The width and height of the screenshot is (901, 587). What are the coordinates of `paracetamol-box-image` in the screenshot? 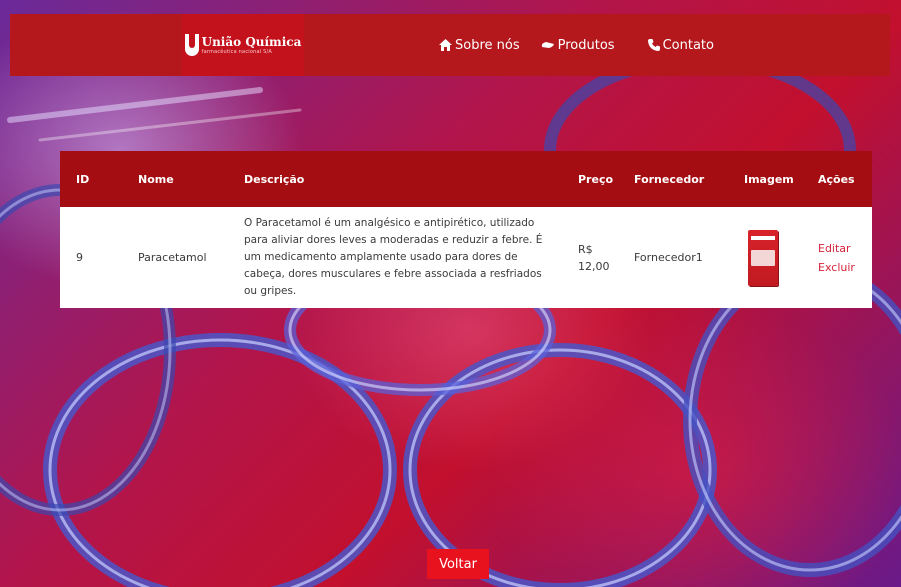 It's located at (763, 257).